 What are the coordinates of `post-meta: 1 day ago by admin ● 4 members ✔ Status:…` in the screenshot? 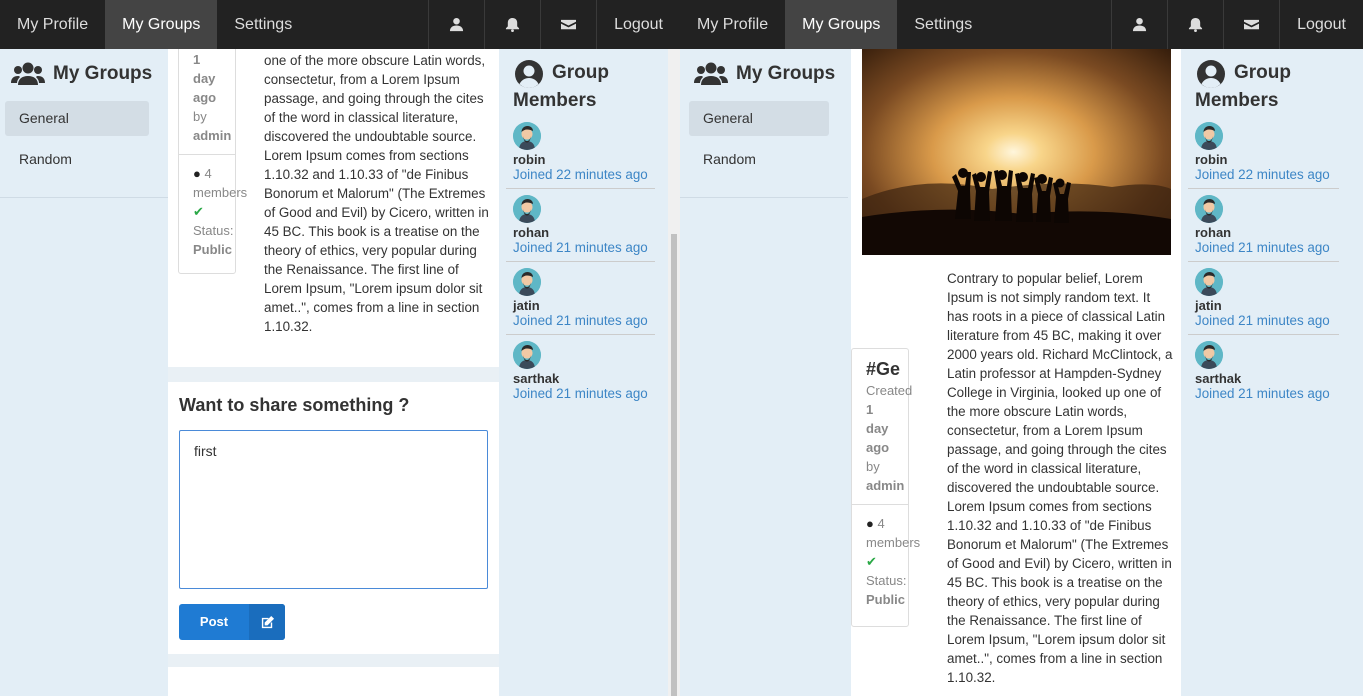 It's located at (213, 161).